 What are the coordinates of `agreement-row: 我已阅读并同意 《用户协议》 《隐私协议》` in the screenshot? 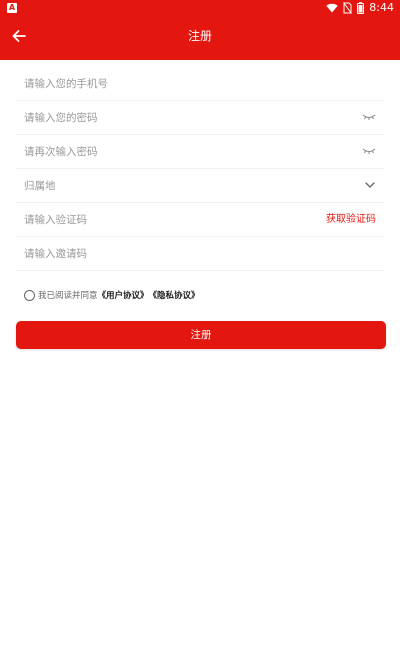 It's located at (112, 295).